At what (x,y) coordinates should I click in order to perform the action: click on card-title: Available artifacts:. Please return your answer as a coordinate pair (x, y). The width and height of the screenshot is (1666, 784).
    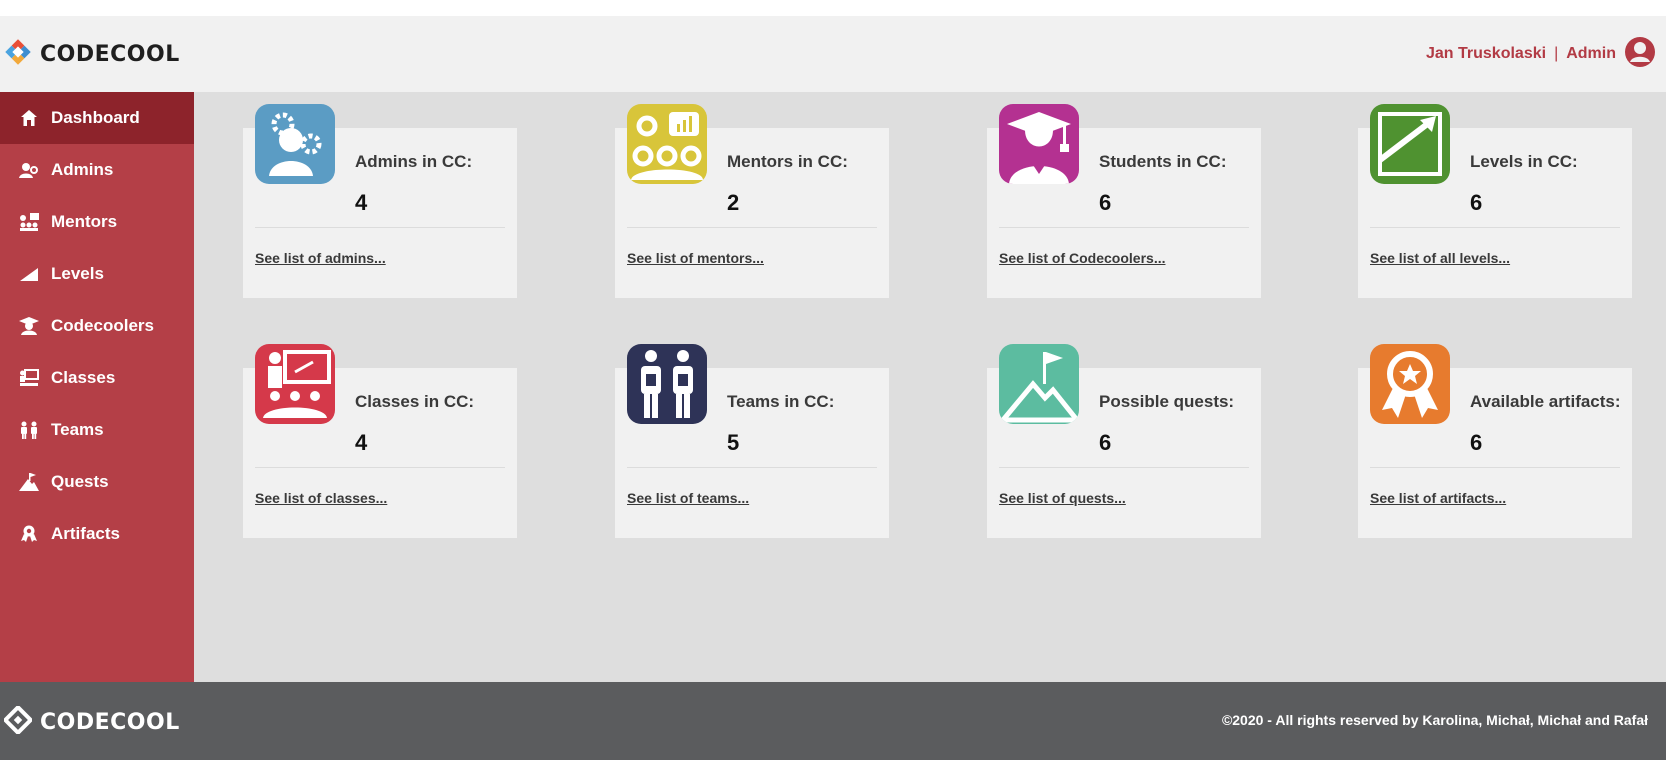
    Looking at the image, I should click on (1545, 401).